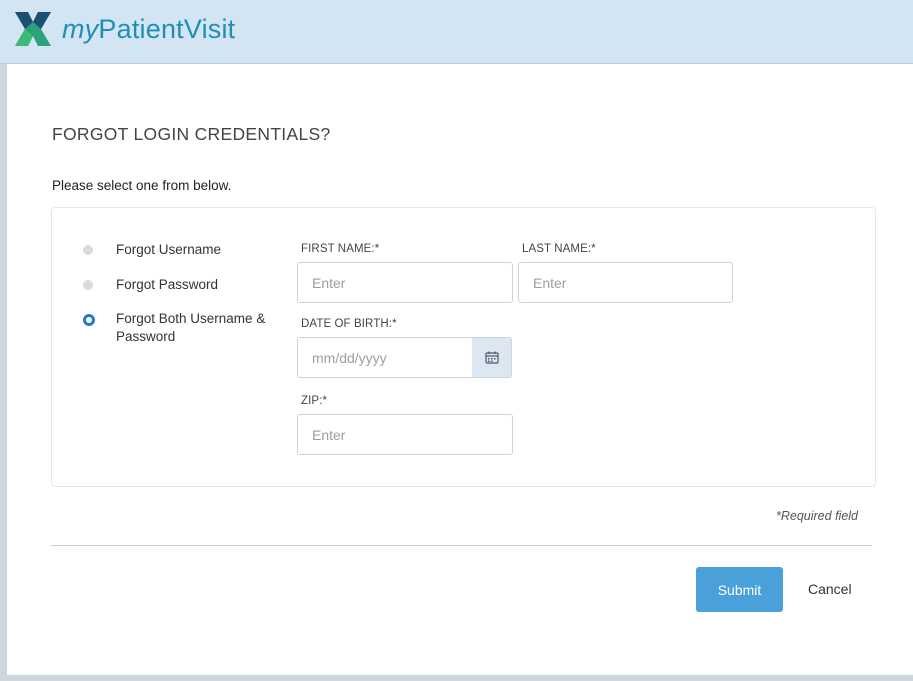  Describe the element at coordinates (80, 29) in the screenshot. I see `logo-prefix: my` at that location.